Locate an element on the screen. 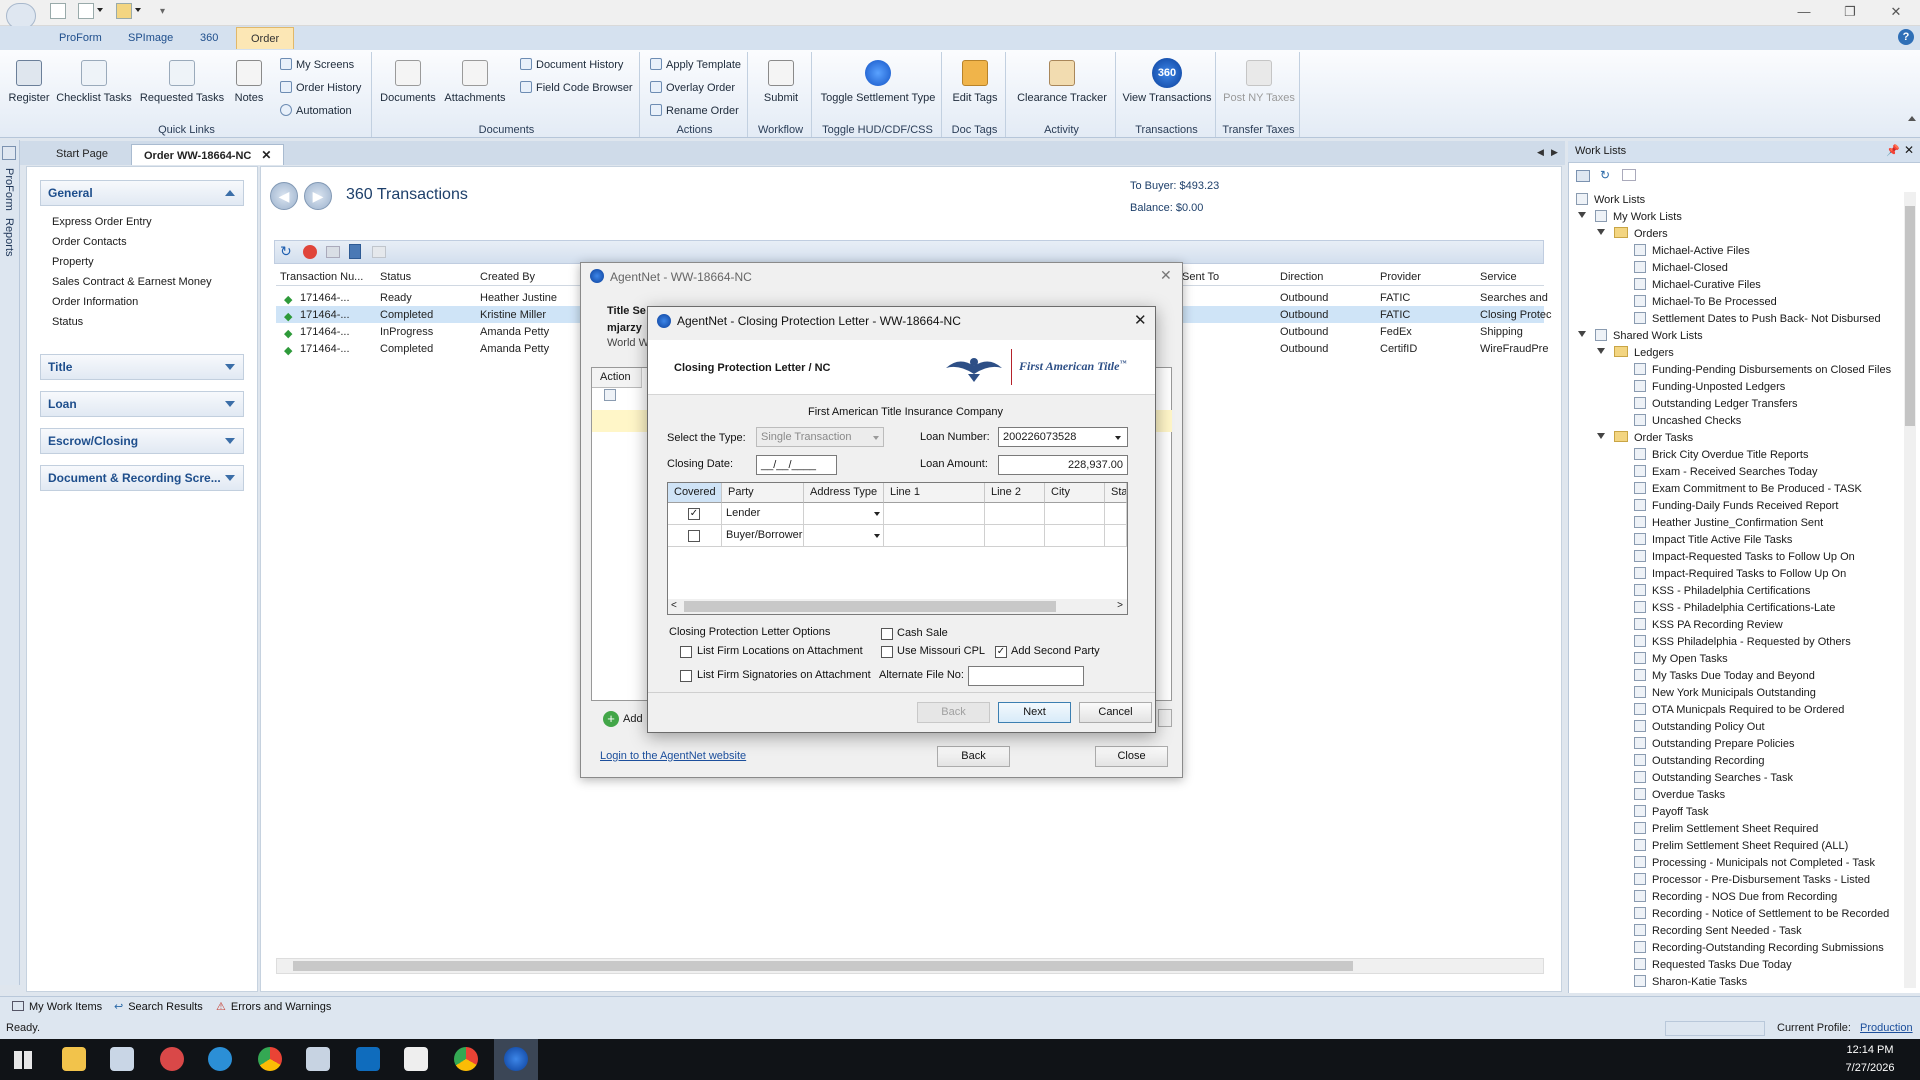 This screenshot has width=1920, height=1080. tree-task-item: Brick City Overdue Title Reports is located at coordinates (1721, 454).